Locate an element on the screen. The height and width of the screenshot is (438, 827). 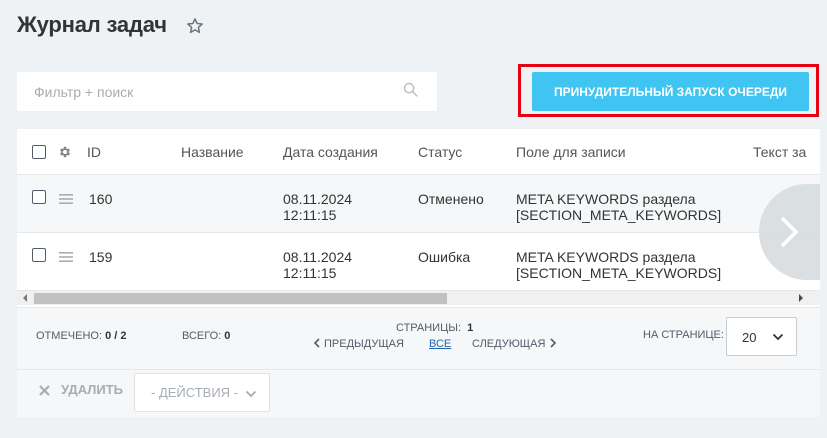
total-count-label: Всего: is located at coordinates (202, 336).